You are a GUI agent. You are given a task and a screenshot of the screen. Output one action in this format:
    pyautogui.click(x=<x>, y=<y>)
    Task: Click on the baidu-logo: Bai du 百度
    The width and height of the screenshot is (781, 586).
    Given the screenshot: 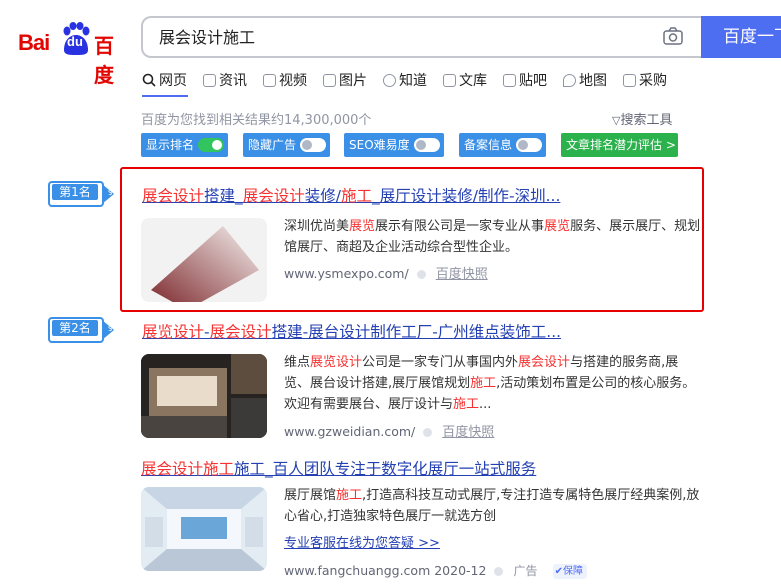 What is the action you would take?
    pyautogui.click(x=72, y=52)
    